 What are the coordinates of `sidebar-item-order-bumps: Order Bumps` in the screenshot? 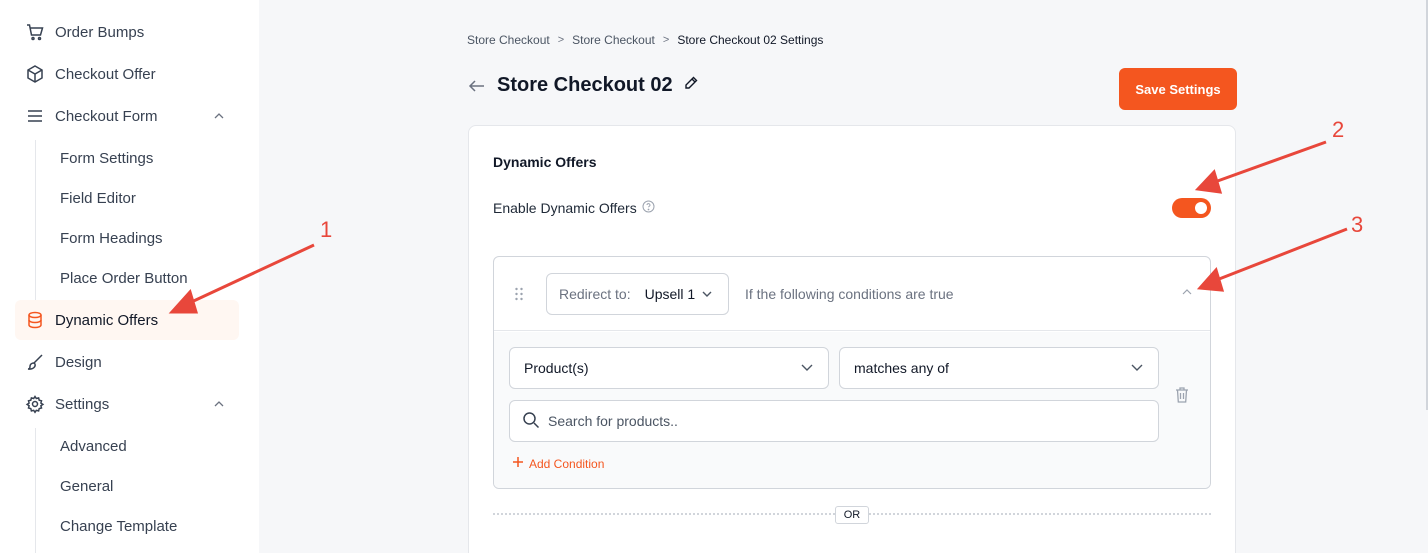 It's located at (127, 32).